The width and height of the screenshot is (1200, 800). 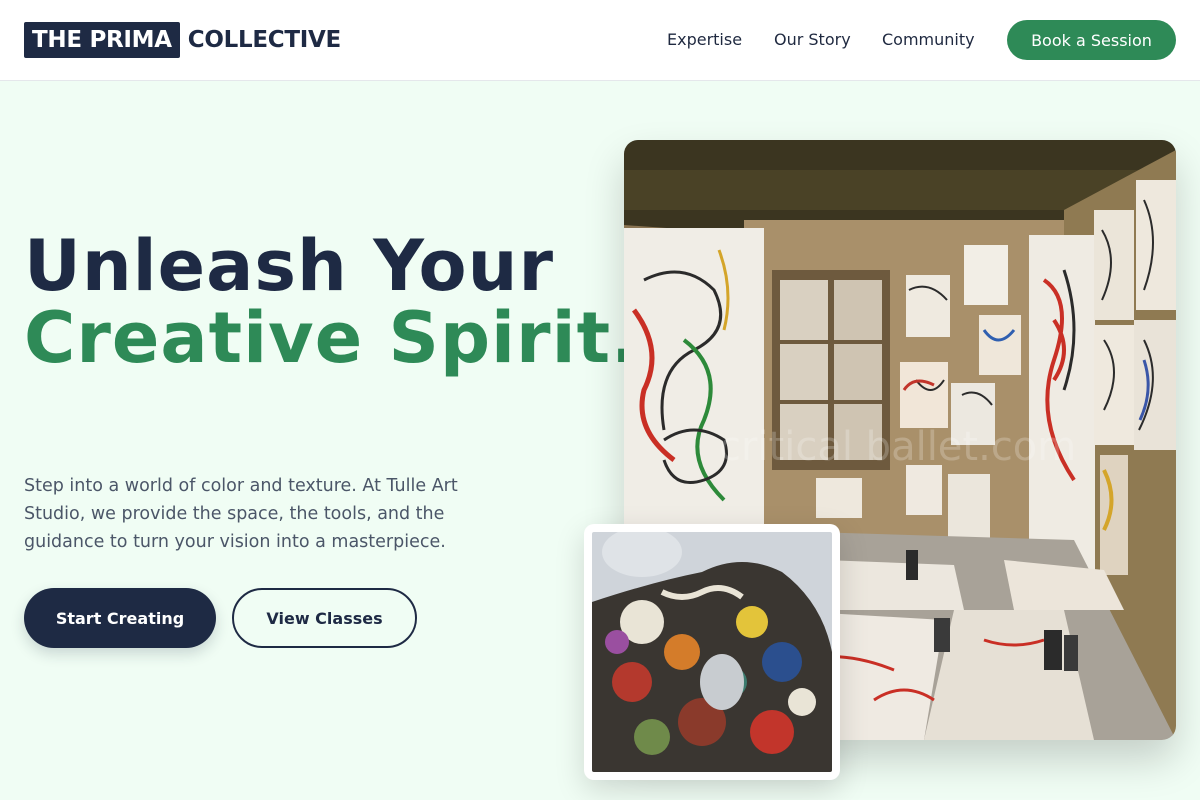 What do you see at coordinates (264, 40) in the screenshot?
I see `logo-text: COLLECTIVE` at bounding box center [264, 40].